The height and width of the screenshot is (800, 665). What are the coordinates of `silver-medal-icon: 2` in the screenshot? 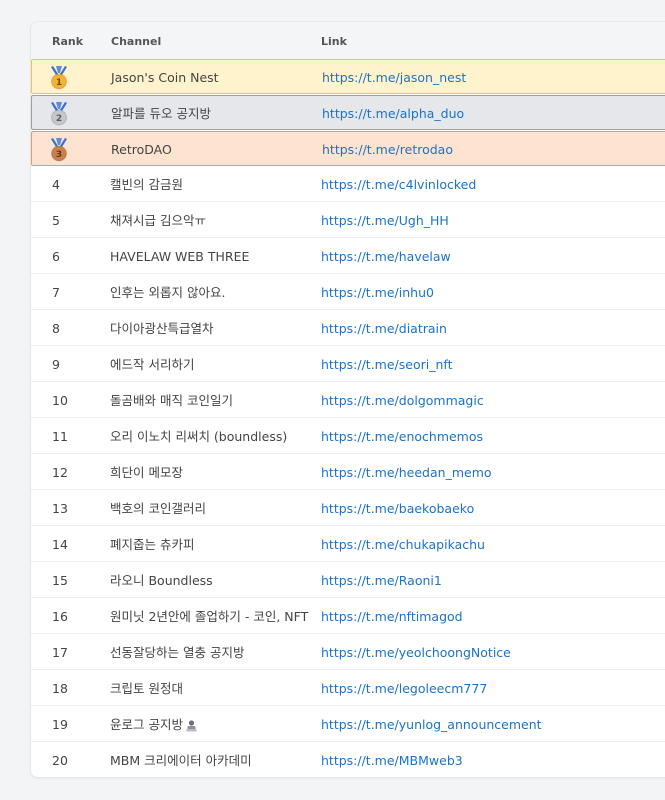 It's located at (59, 114).